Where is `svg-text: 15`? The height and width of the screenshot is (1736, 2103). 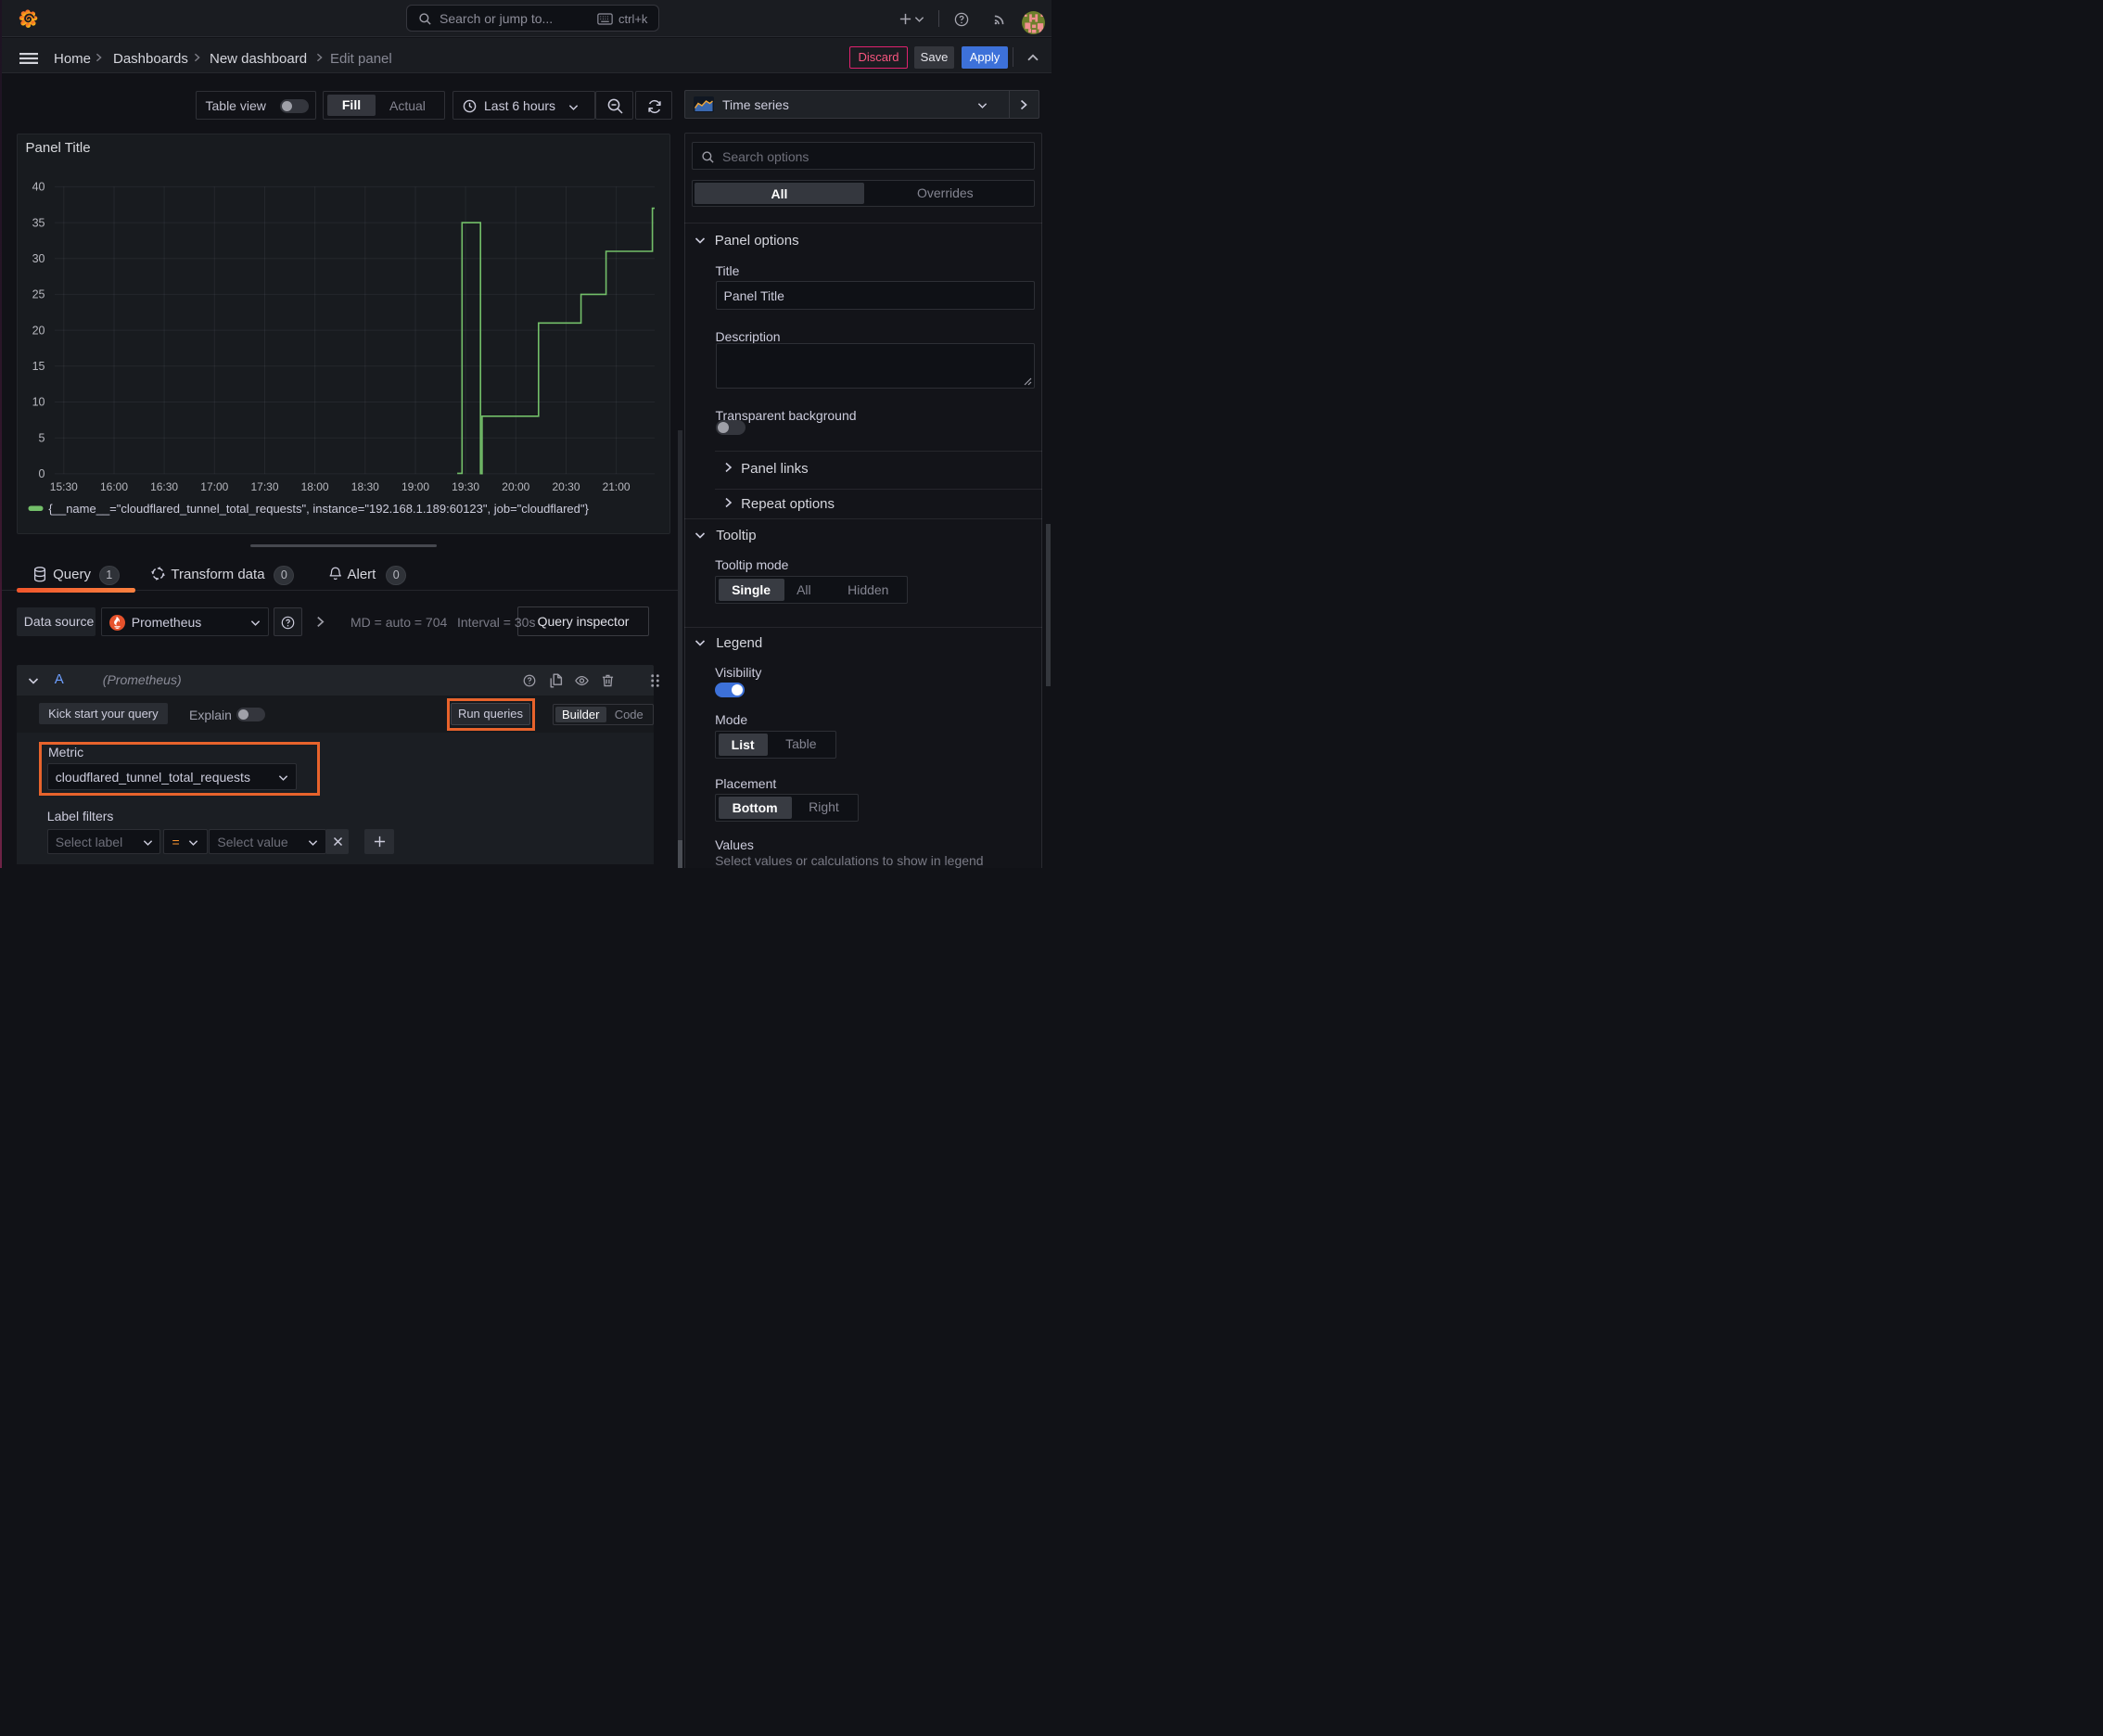
svg-text: 15 is located at coordinates (38, 366).